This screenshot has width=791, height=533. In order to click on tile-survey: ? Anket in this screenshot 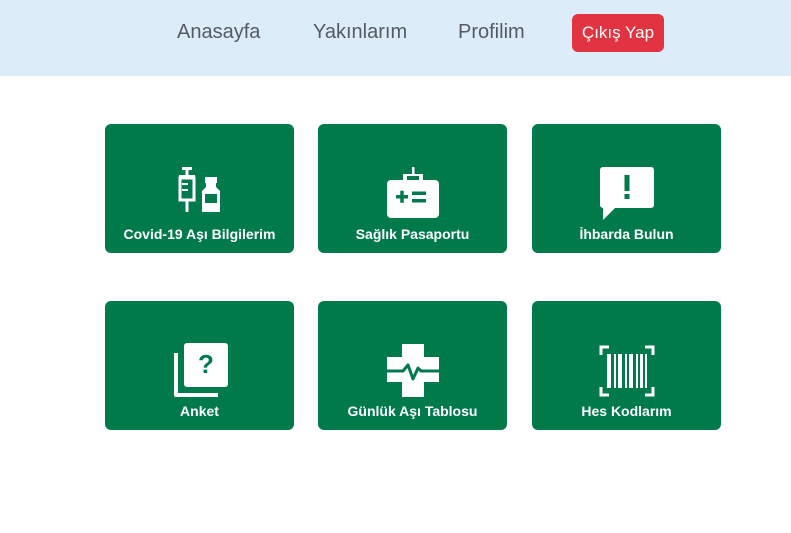, I will do `click(199, 365)`.